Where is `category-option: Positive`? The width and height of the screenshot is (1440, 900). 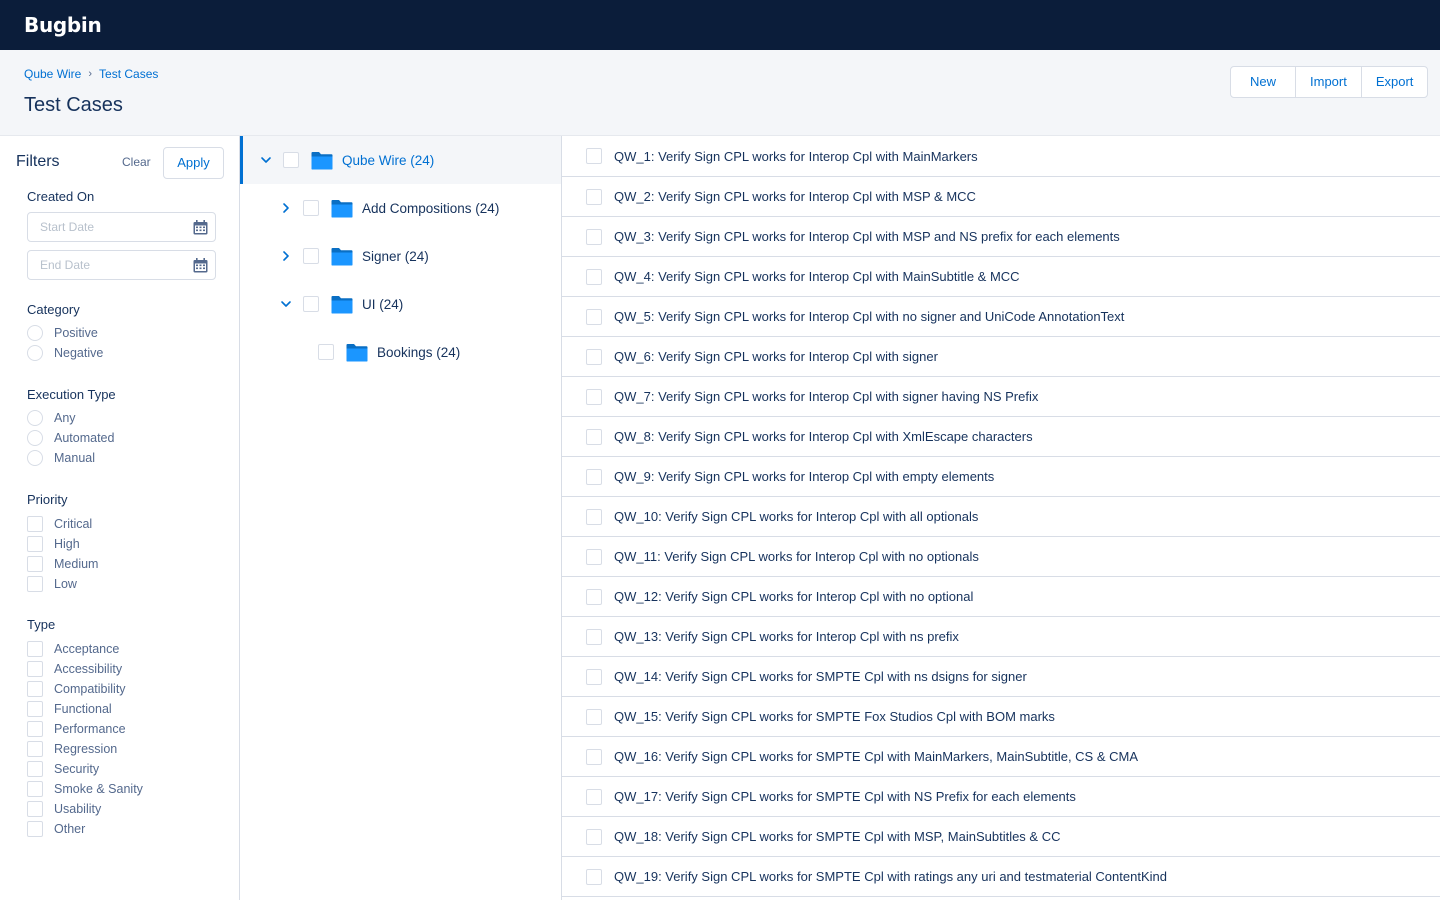 category-option: Positive is located at coordinates (65, 333).